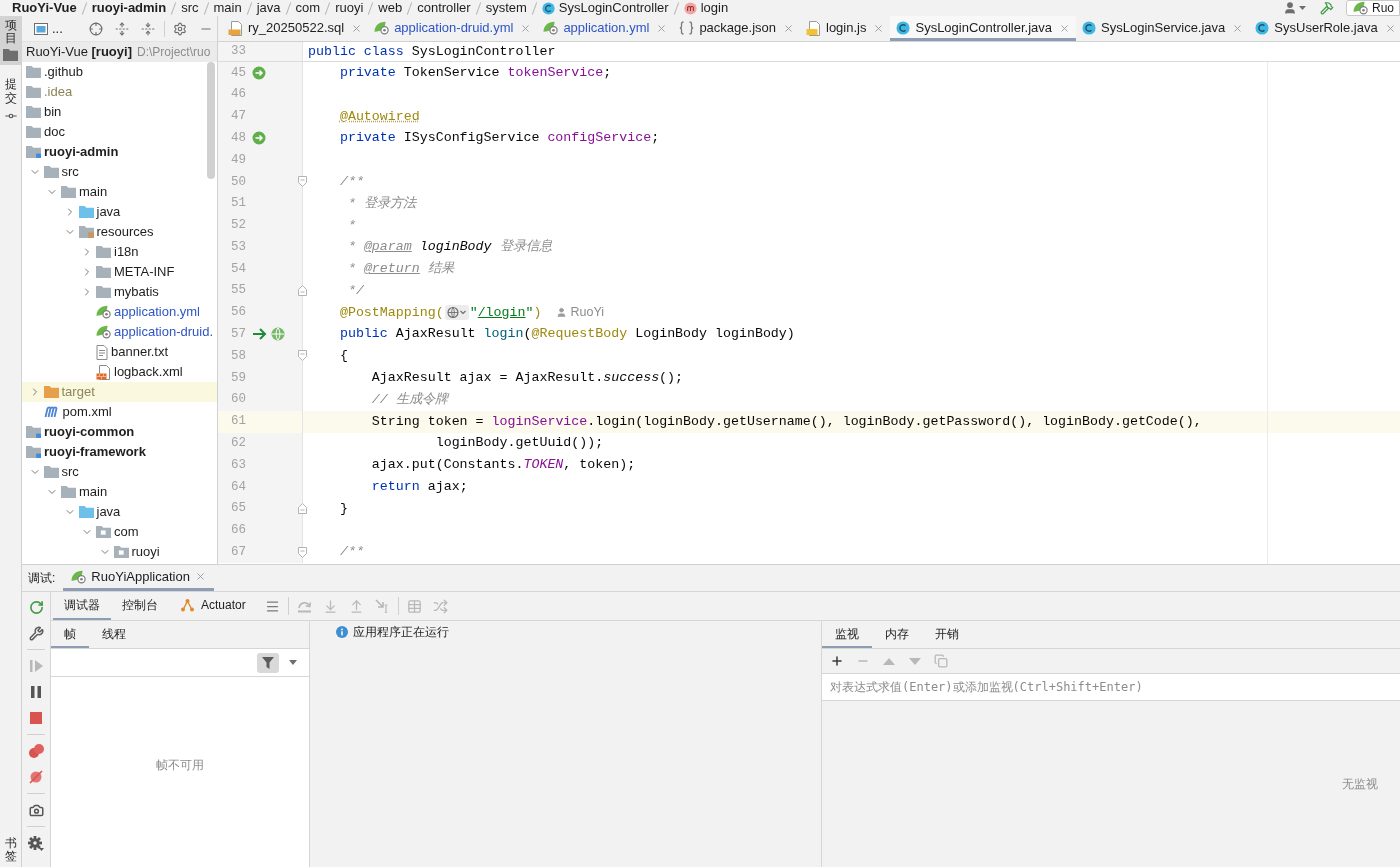 This screenshot has width=1400, height=867. What do you see at coordinates (36, 751) in the screenshot?
I see `breakpoints-icon` at bounding box center [36, 751].